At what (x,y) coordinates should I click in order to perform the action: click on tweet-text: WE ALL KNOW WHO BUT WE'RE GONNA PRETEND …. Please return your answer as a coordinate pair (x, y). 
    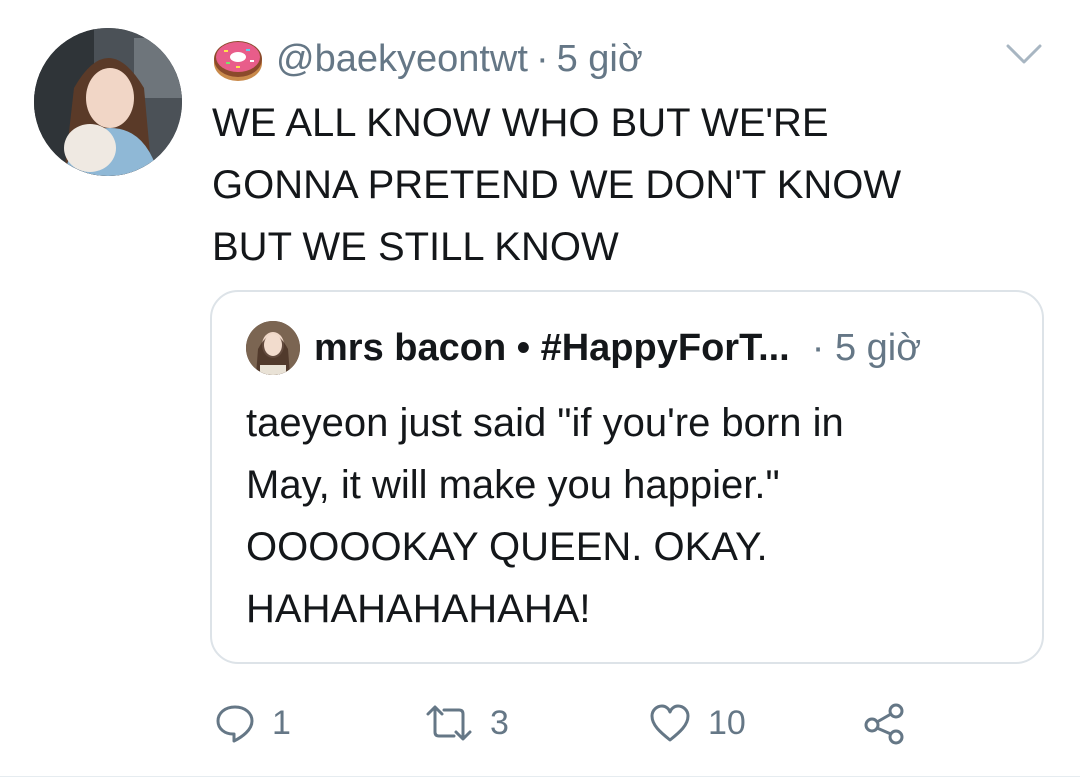
    Looking at the image, I should click on (557, 185).